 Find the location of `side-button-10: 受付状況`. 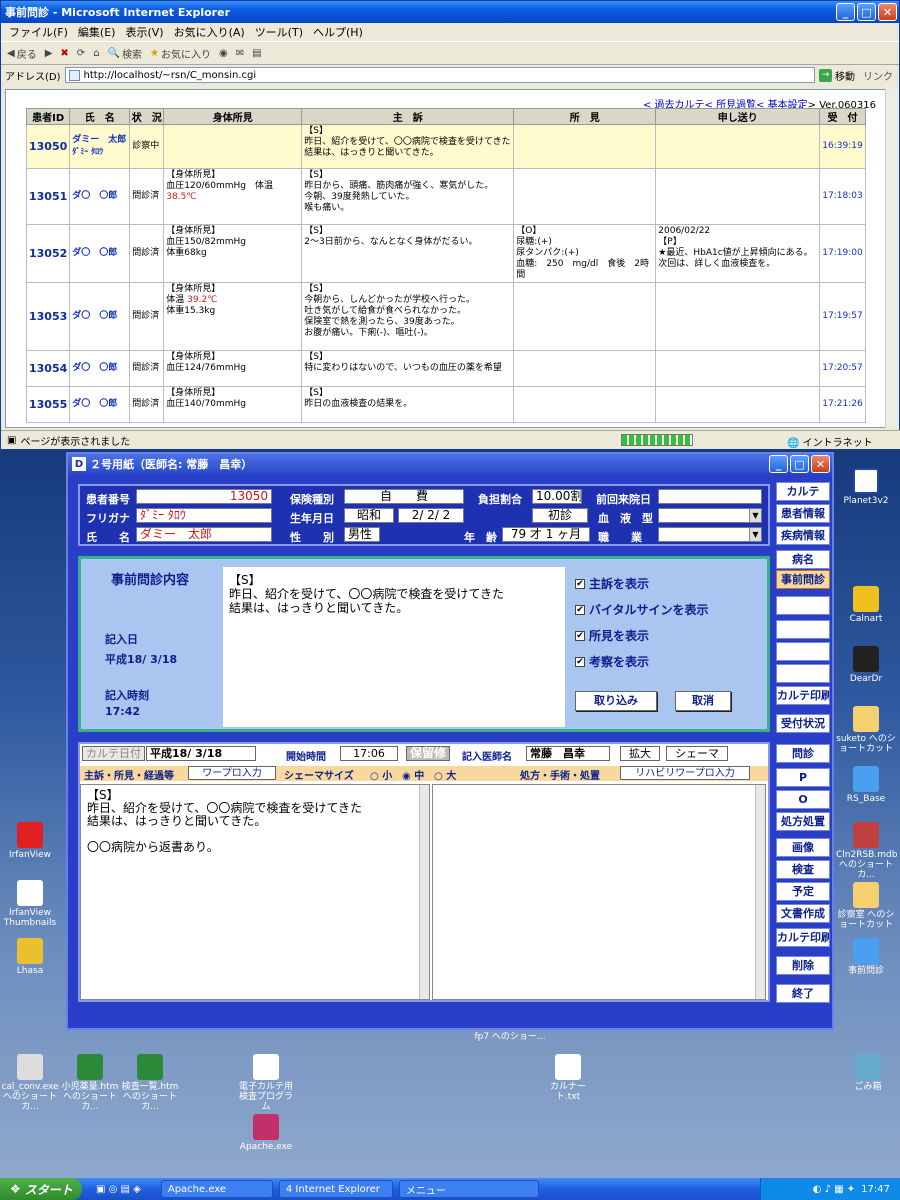

side-button-10: 受付状況 is located at coordinates (803, 723).